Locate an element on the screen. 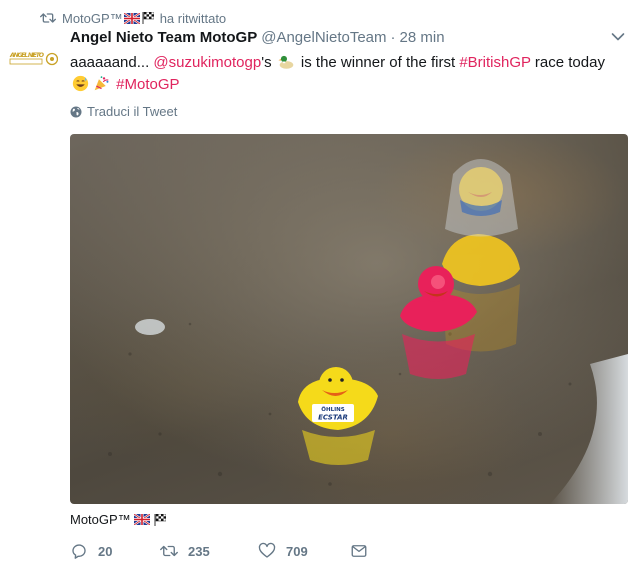 This screenshot has height=572, width=639. direct-message-button is located at coordinates (359, 551).